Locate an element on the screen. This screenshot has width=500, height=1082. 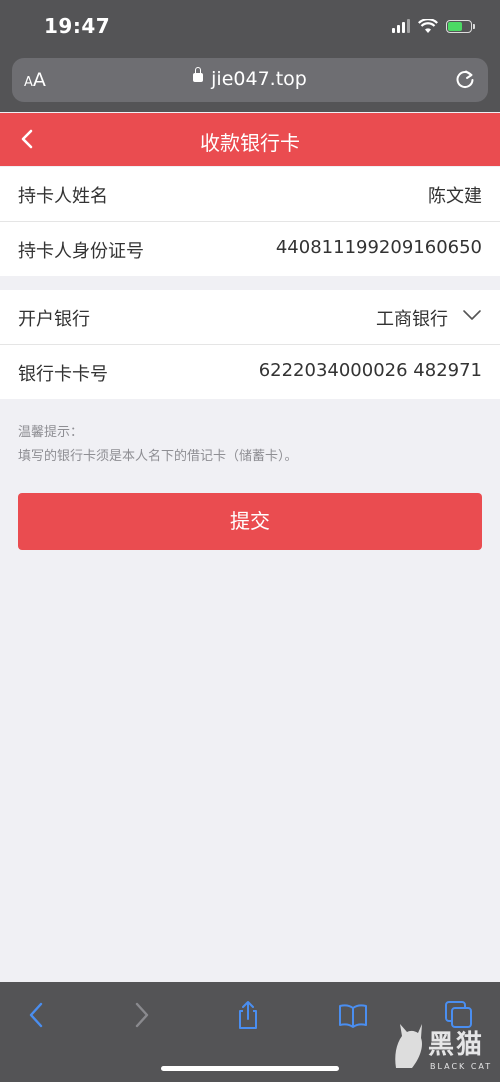
wifi-icon is located at coordinates (428, 25).